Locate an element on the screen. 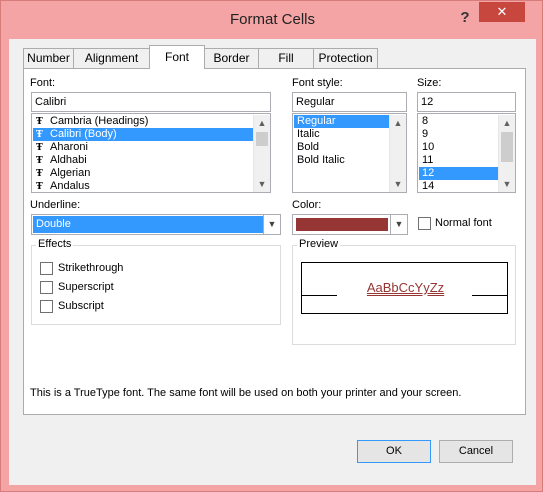 The image size is (543, 492). preview-box: AaBbCcYyZz is located at coordinates (404, 288).